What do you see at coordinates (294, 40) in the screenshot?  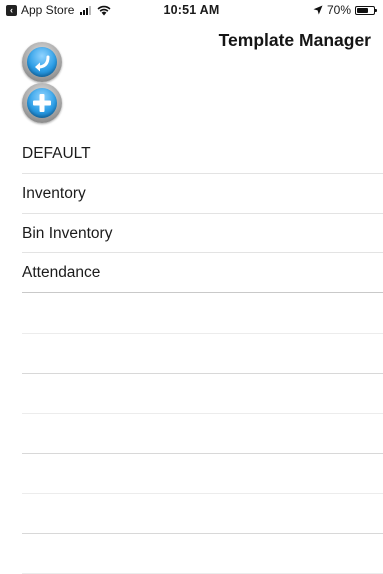 I see `page-title: Template Manager` at bounding box center [294, 40].